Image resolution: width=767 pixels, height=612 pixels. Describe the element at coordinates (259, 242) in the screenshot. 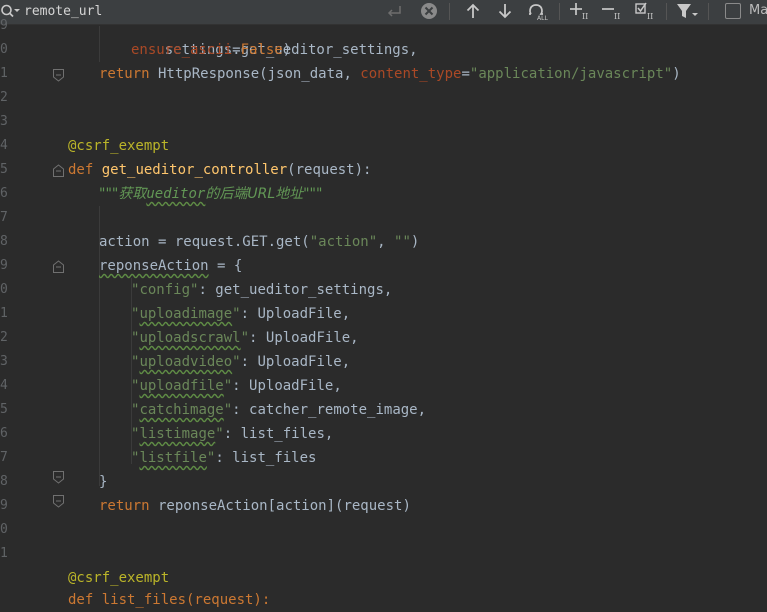

I see `code-line: action = request.GET.get("action", "")` at that location.